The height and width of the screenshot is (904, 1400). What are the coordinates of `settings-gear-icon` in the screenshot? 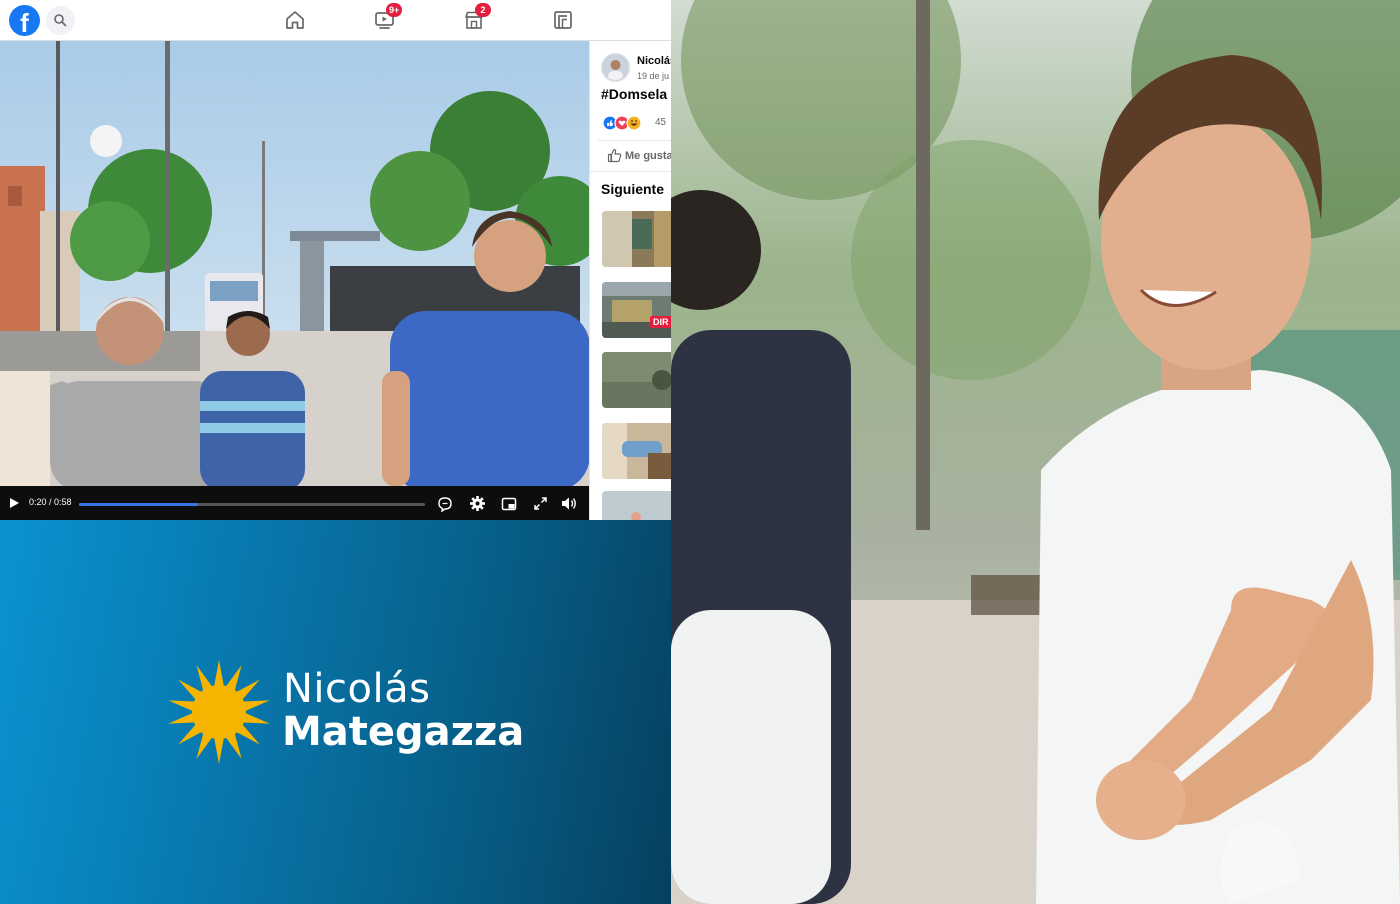 It's located at (477, 503).